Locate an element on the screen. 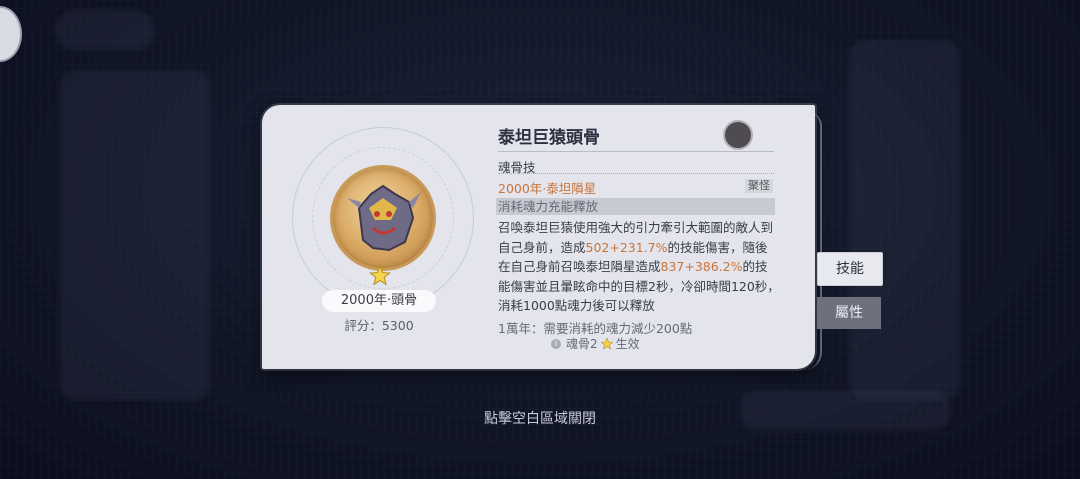 This screenshot has height=479, width=1080. desc-value: 502 is located at coordinates (597, 247).